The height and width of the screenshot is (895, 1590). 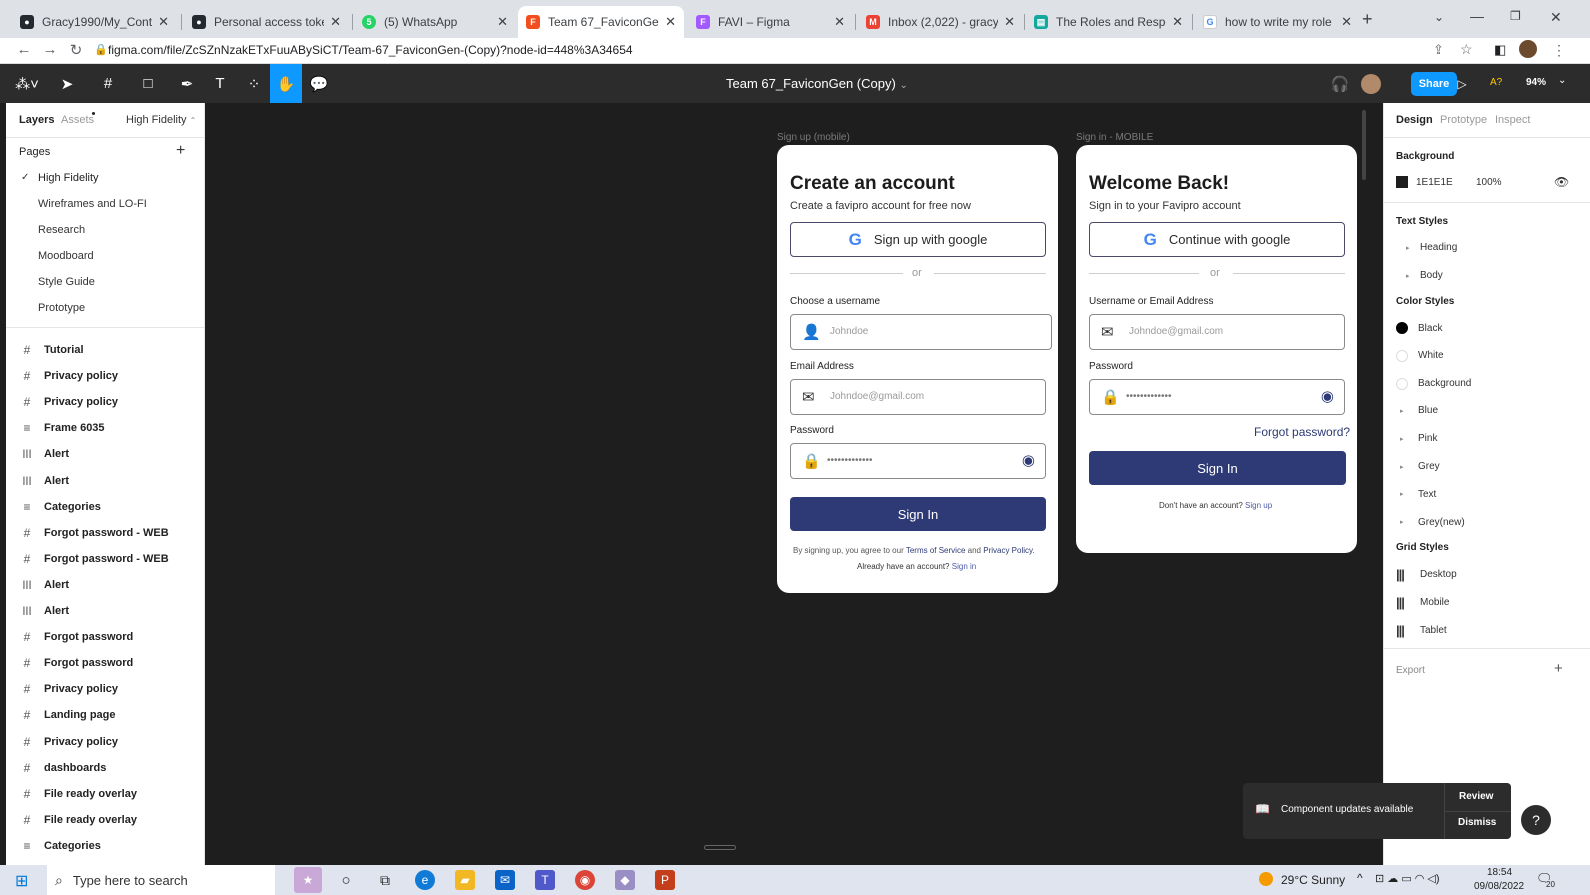 What do you see at coordinates (1114, 137) in the screenshot?
I see `frame-label: Sign in - MOBILE` at bounding box center [1114, 137].